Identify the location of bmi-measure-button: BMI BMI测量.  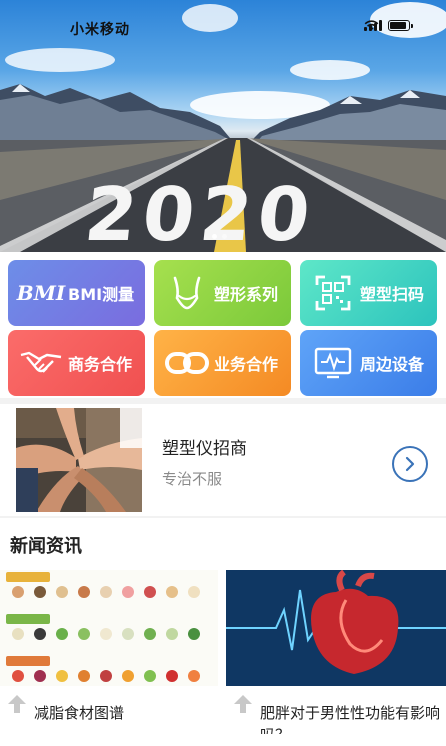
(76, 293).